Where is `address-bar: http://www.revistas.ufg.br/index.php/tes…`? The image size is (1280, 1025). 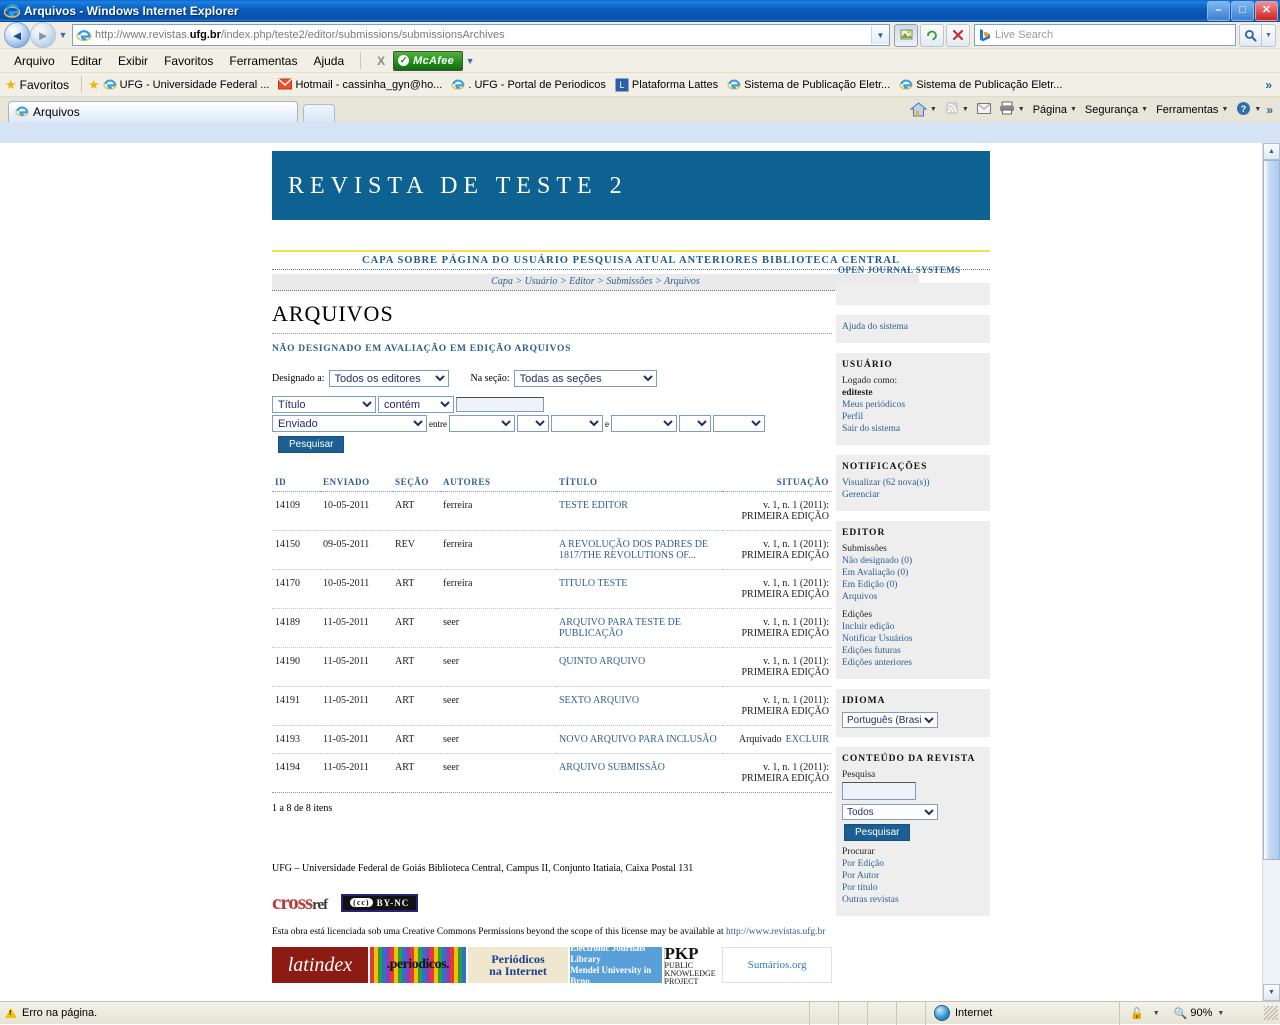
address-bar: http://www.revistas.ufg.br/index.php/tes… is located at coordinates (481, 35).